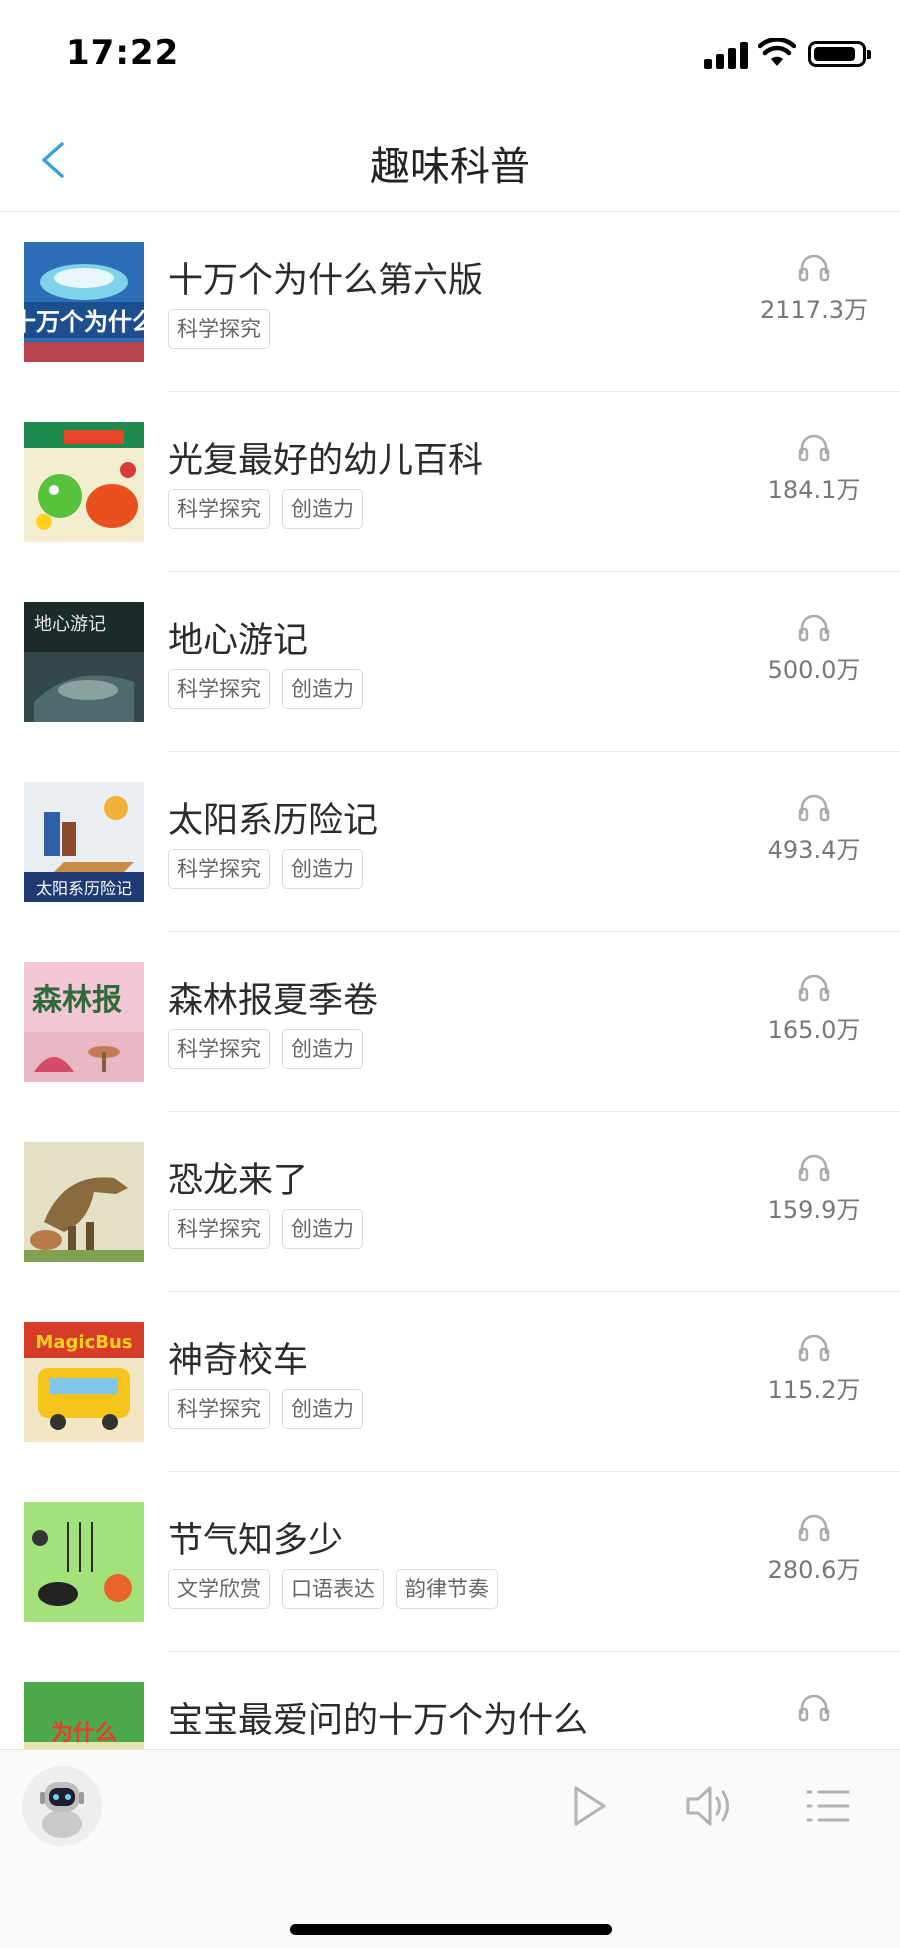 This screenshot has width=900, height=1948. What do you see at coordinates (84, 1022) in the screenshot?
I see `book-cover: 森林报` at bounding box center [84, 1022].